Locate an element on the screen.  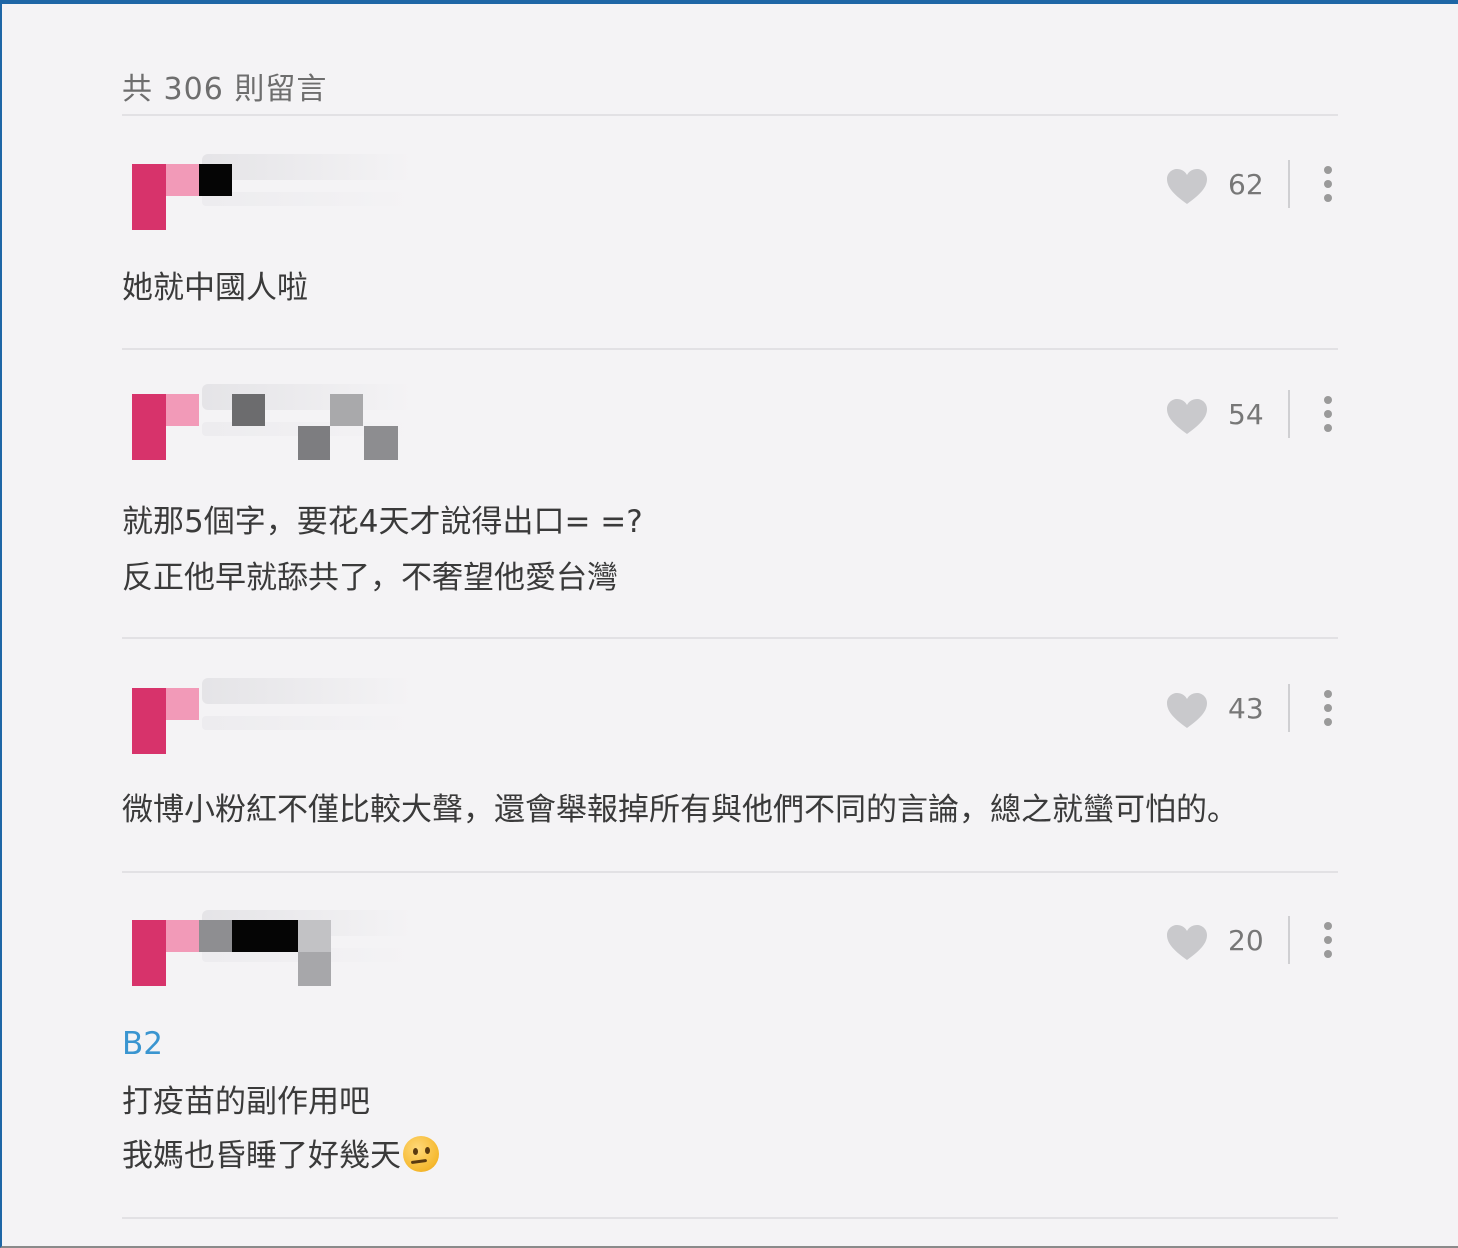
reply-mention-link: B2 is located at coordinates (142, 1044).